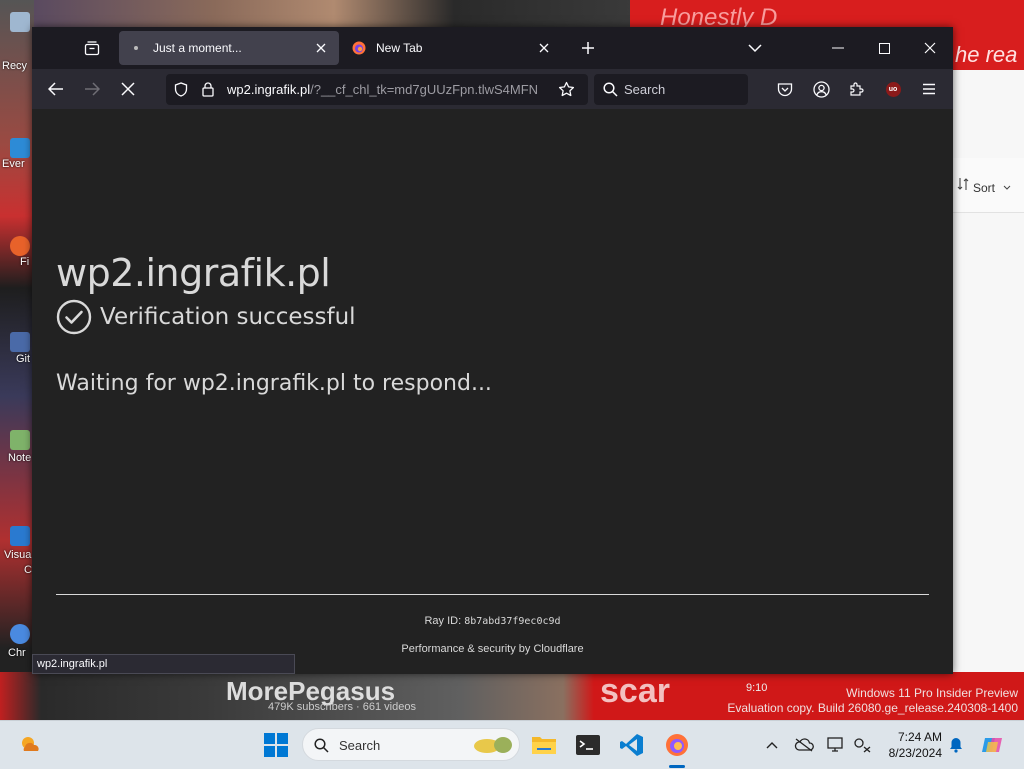  Describe the element at coordinates (399, 48) in the screenshot. I see `tab-title: New Tab` at that location.